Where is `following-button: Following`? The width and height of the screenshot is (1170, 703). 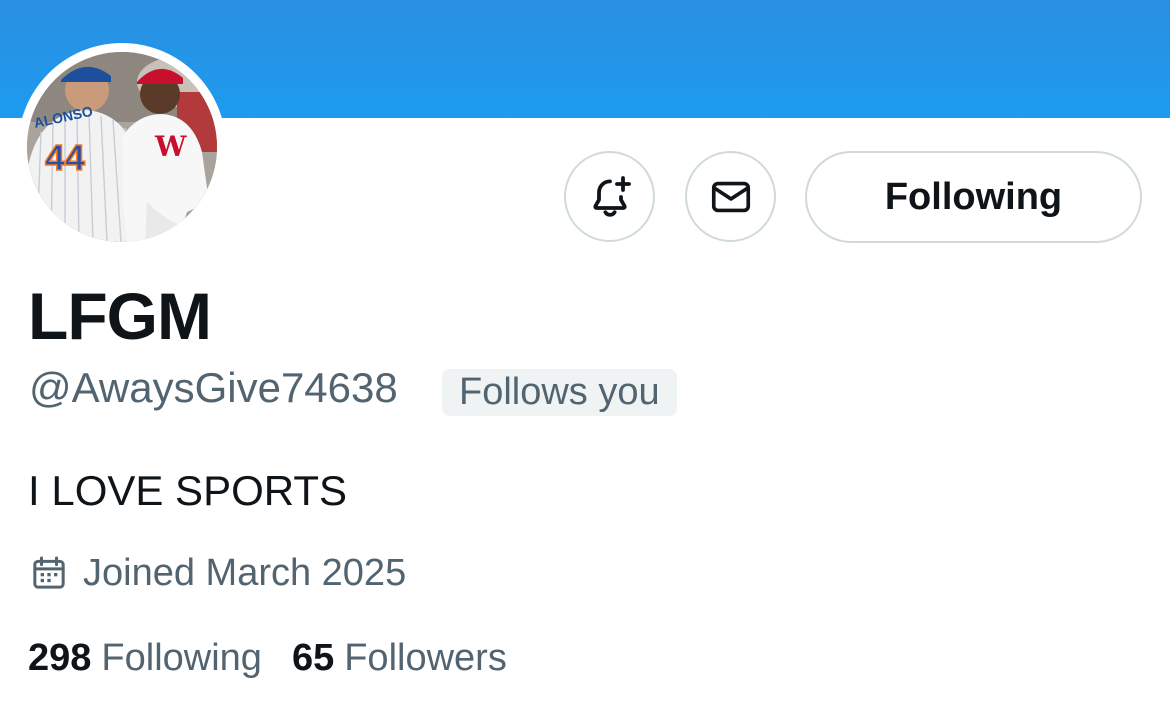
following-button: Following is located at coordinates (973, 197).